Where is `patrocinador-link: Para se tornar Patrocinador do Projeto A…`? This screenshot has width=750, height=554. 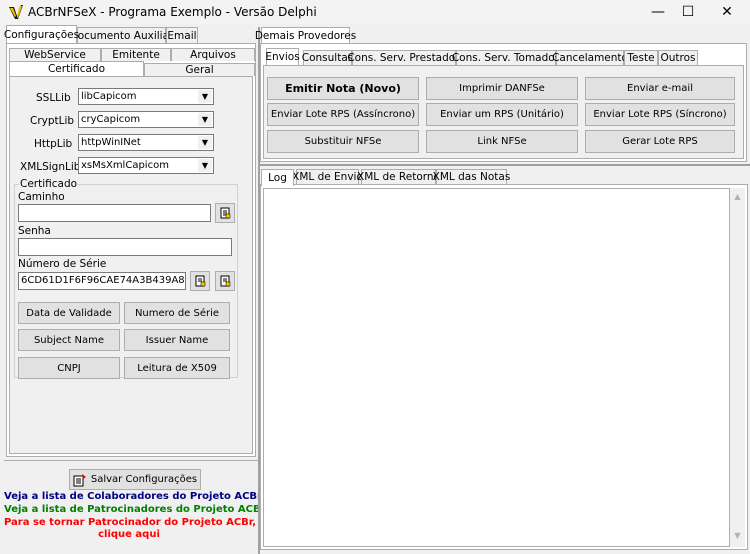 patrocinador-link: Para se tornar Patrocinador do Projeto A… is located at coordinates (130, 522).